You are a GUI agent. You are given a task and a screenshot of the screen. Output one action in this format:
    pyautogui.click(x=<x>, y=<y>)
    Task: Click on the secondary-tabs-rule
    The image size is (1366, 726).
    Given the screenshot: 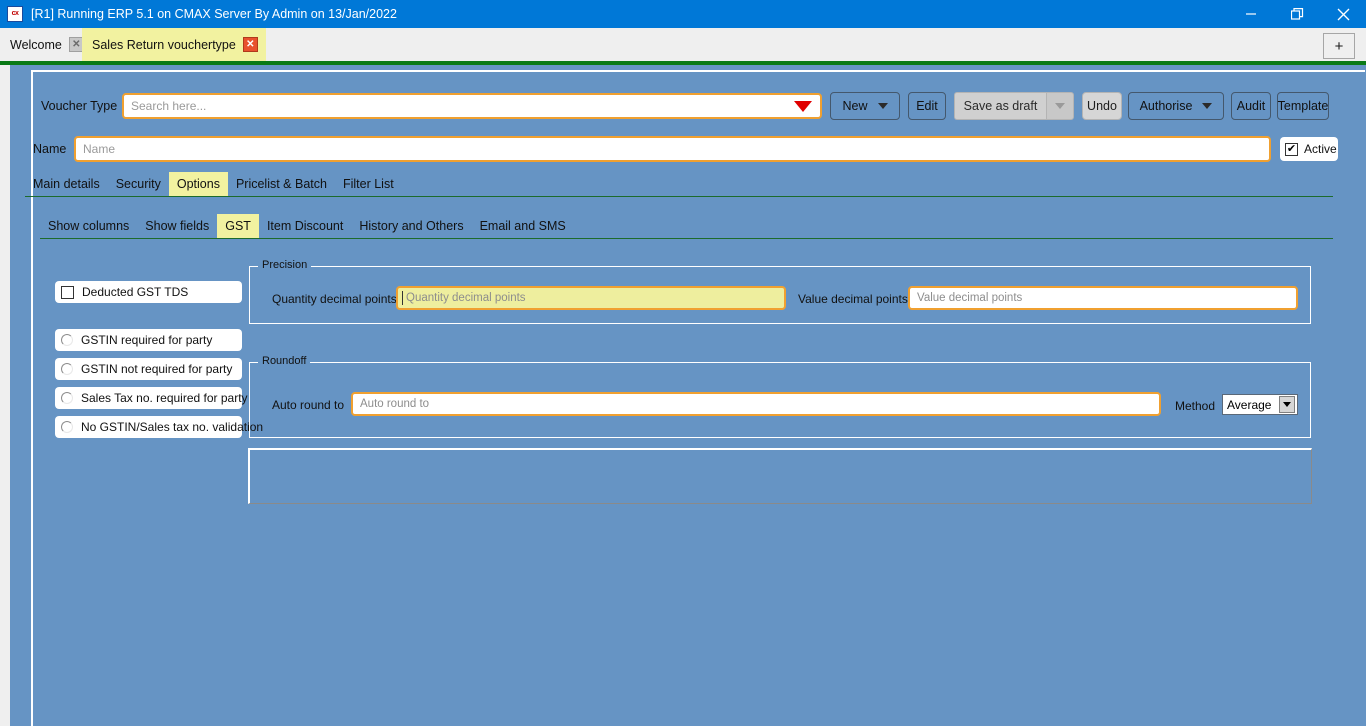 What is the action you would take?
    pyautogui.click(x=686, y=238)
    